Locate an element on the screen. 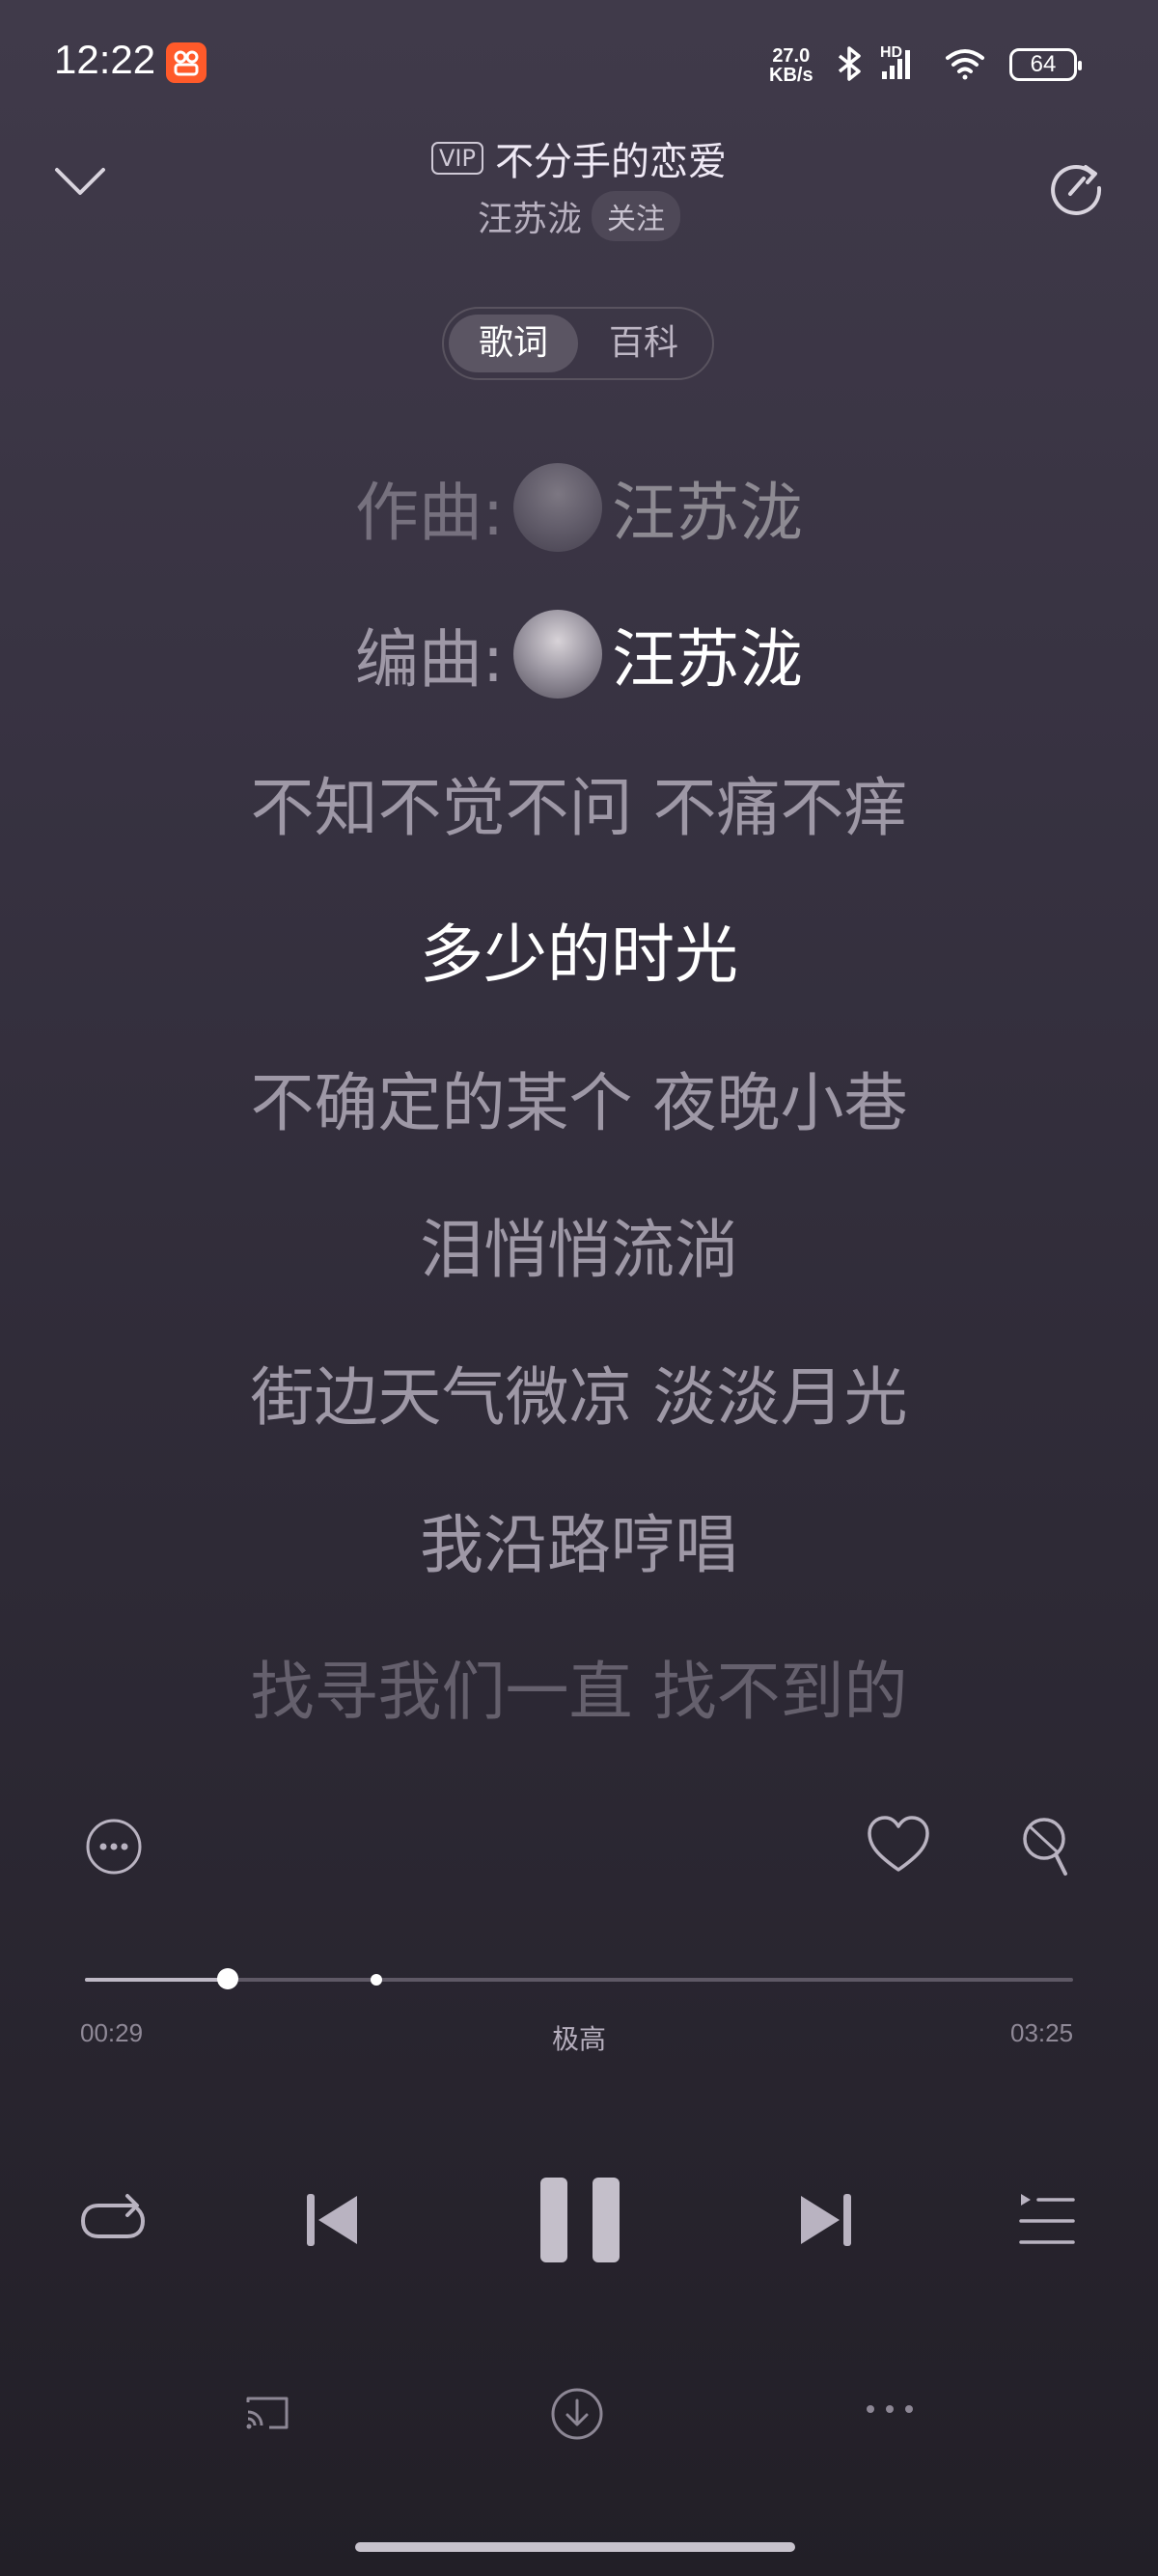 This screenshot has height=2576, width=1158. previous-track-icon is located at coordinates (332, 2222).